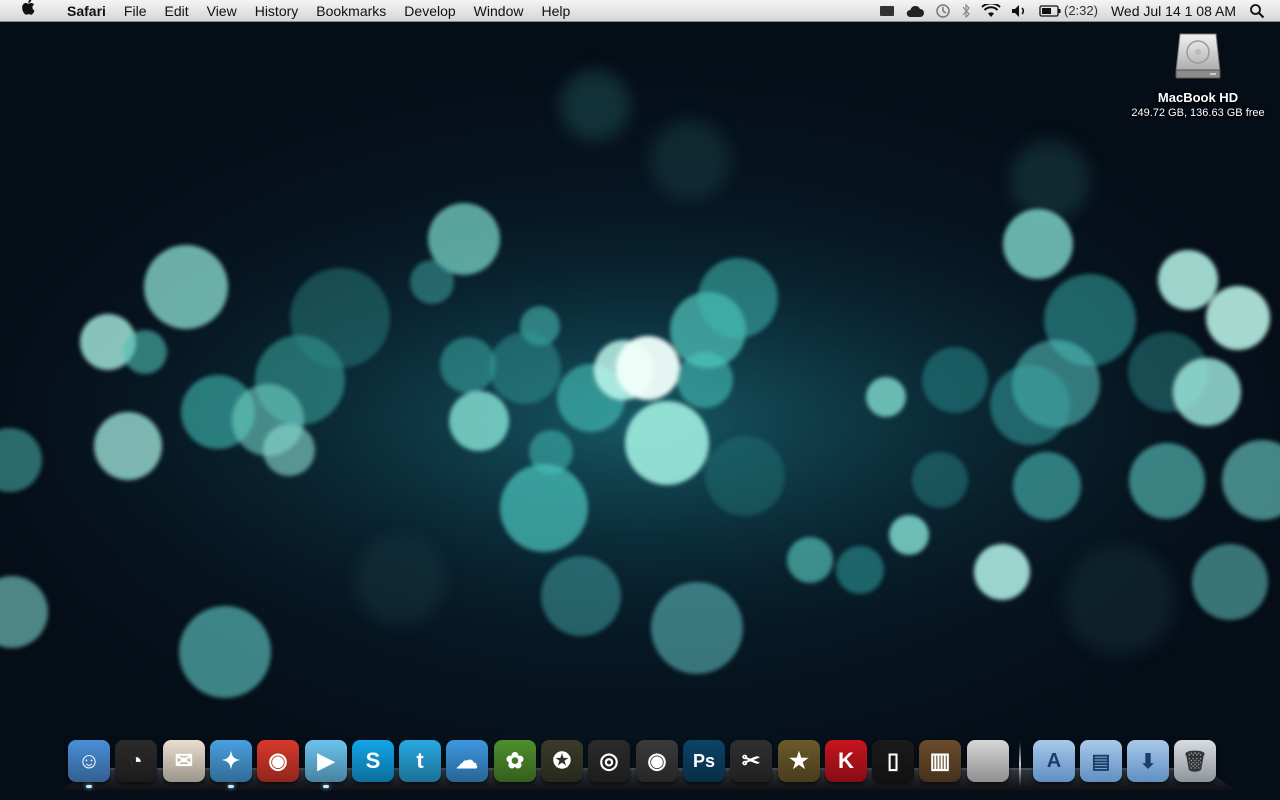 The image size is (1280, 800). Describe the element at coordinates (278, 761) in the screenshot. I see `chrome-icon: ◉` at that location.